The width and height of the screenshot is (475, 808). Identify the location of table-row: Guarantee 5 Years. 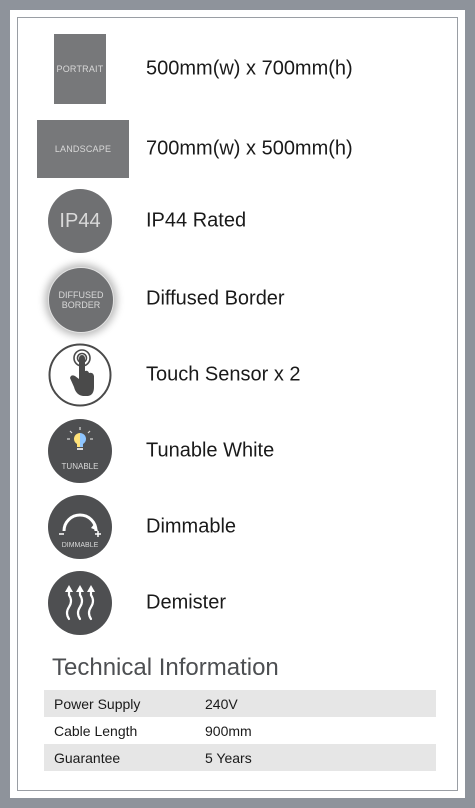
(240, 757).